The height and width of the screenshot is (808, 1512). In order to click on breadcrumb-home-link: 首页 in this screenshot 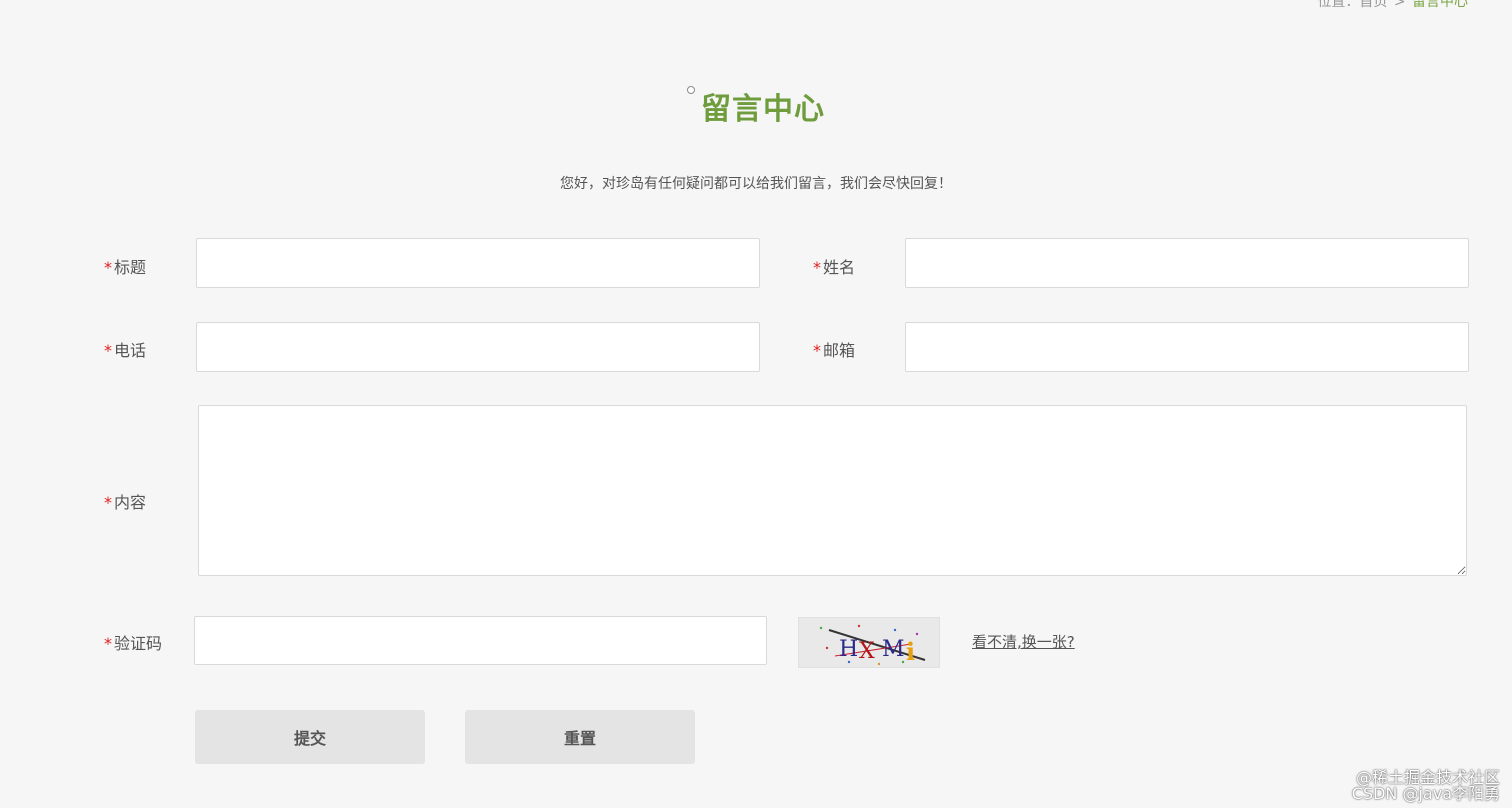, I will do `click(1373, 5)`.